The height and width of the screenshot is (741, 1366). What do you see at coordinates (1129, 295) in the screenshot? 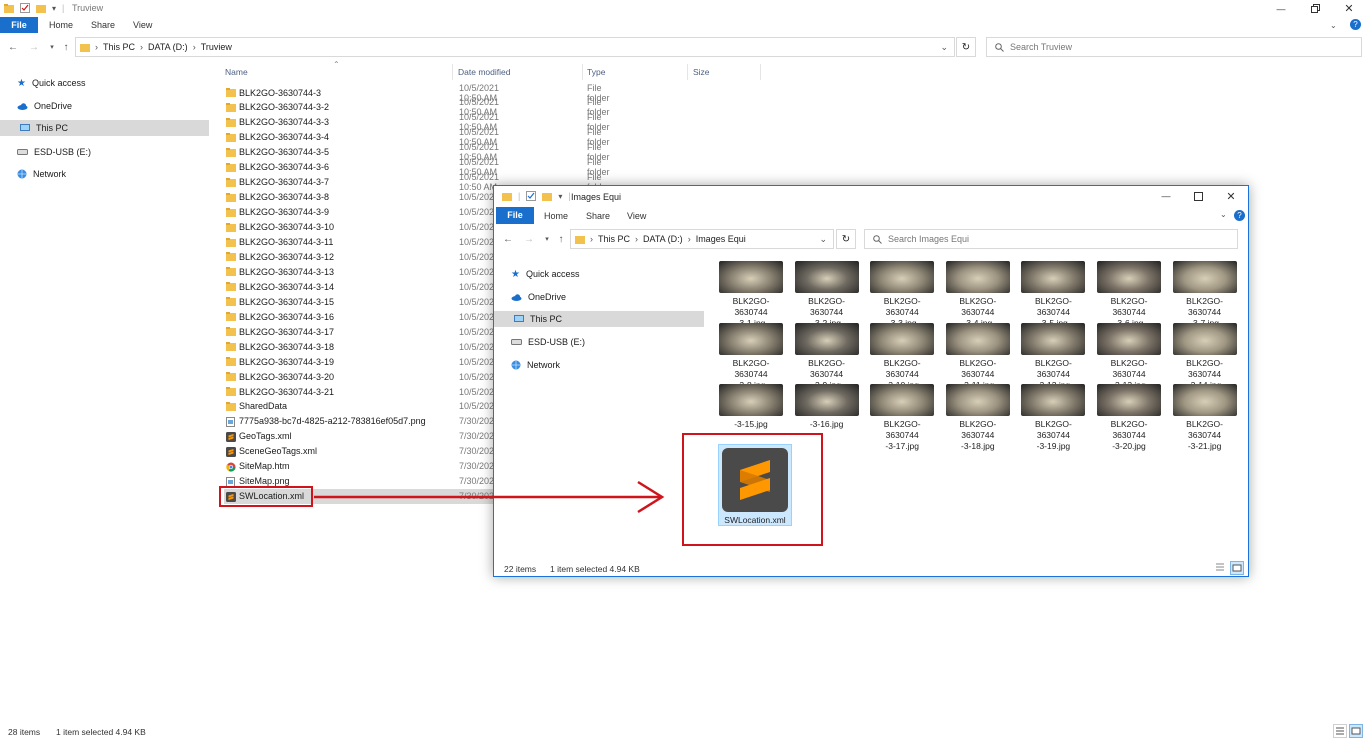
I see `image-thumbnail: BLK2GO-3630744-3-6.jpg` at bounding box center [1129, 295].